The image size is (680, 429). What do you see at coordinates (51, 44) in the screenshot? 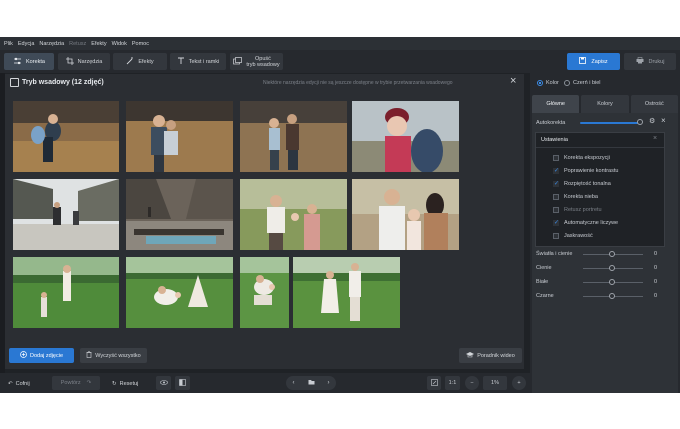
I see `menu-item-tools: Narzędzia` at bounding box center [51, 44].